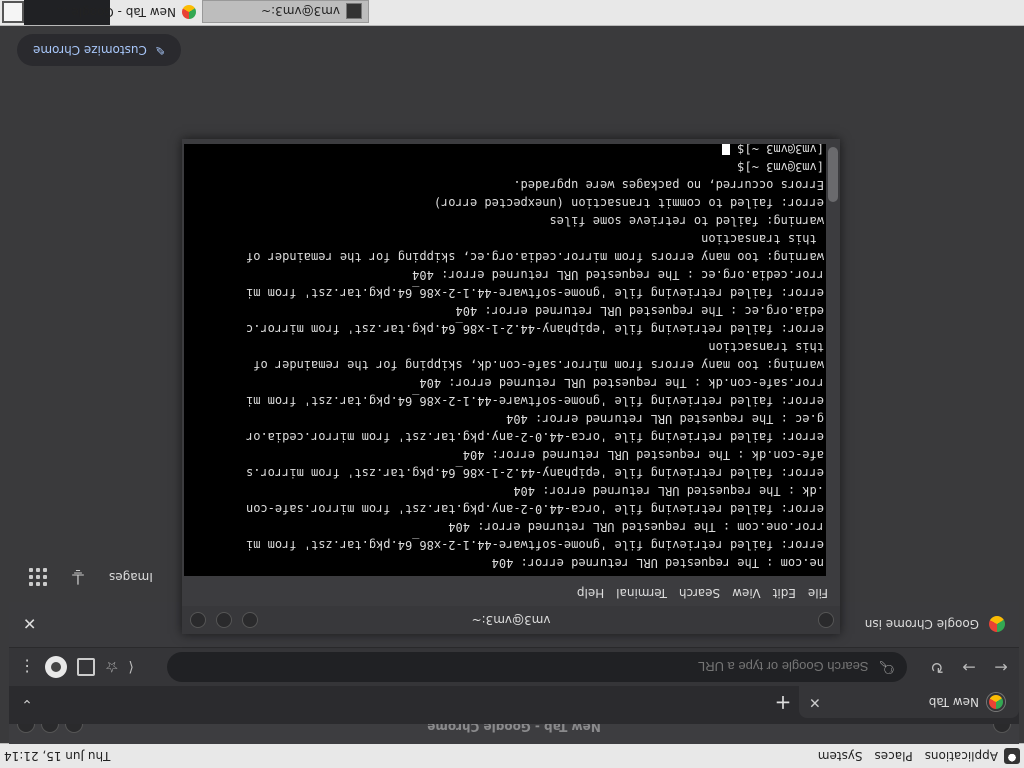  What do you see at coordinates (512, 13) in the screenshot?
I see `bottom-panel: New Tab - Google ... vm3@vm3:~` at bounding box center [512, 13].